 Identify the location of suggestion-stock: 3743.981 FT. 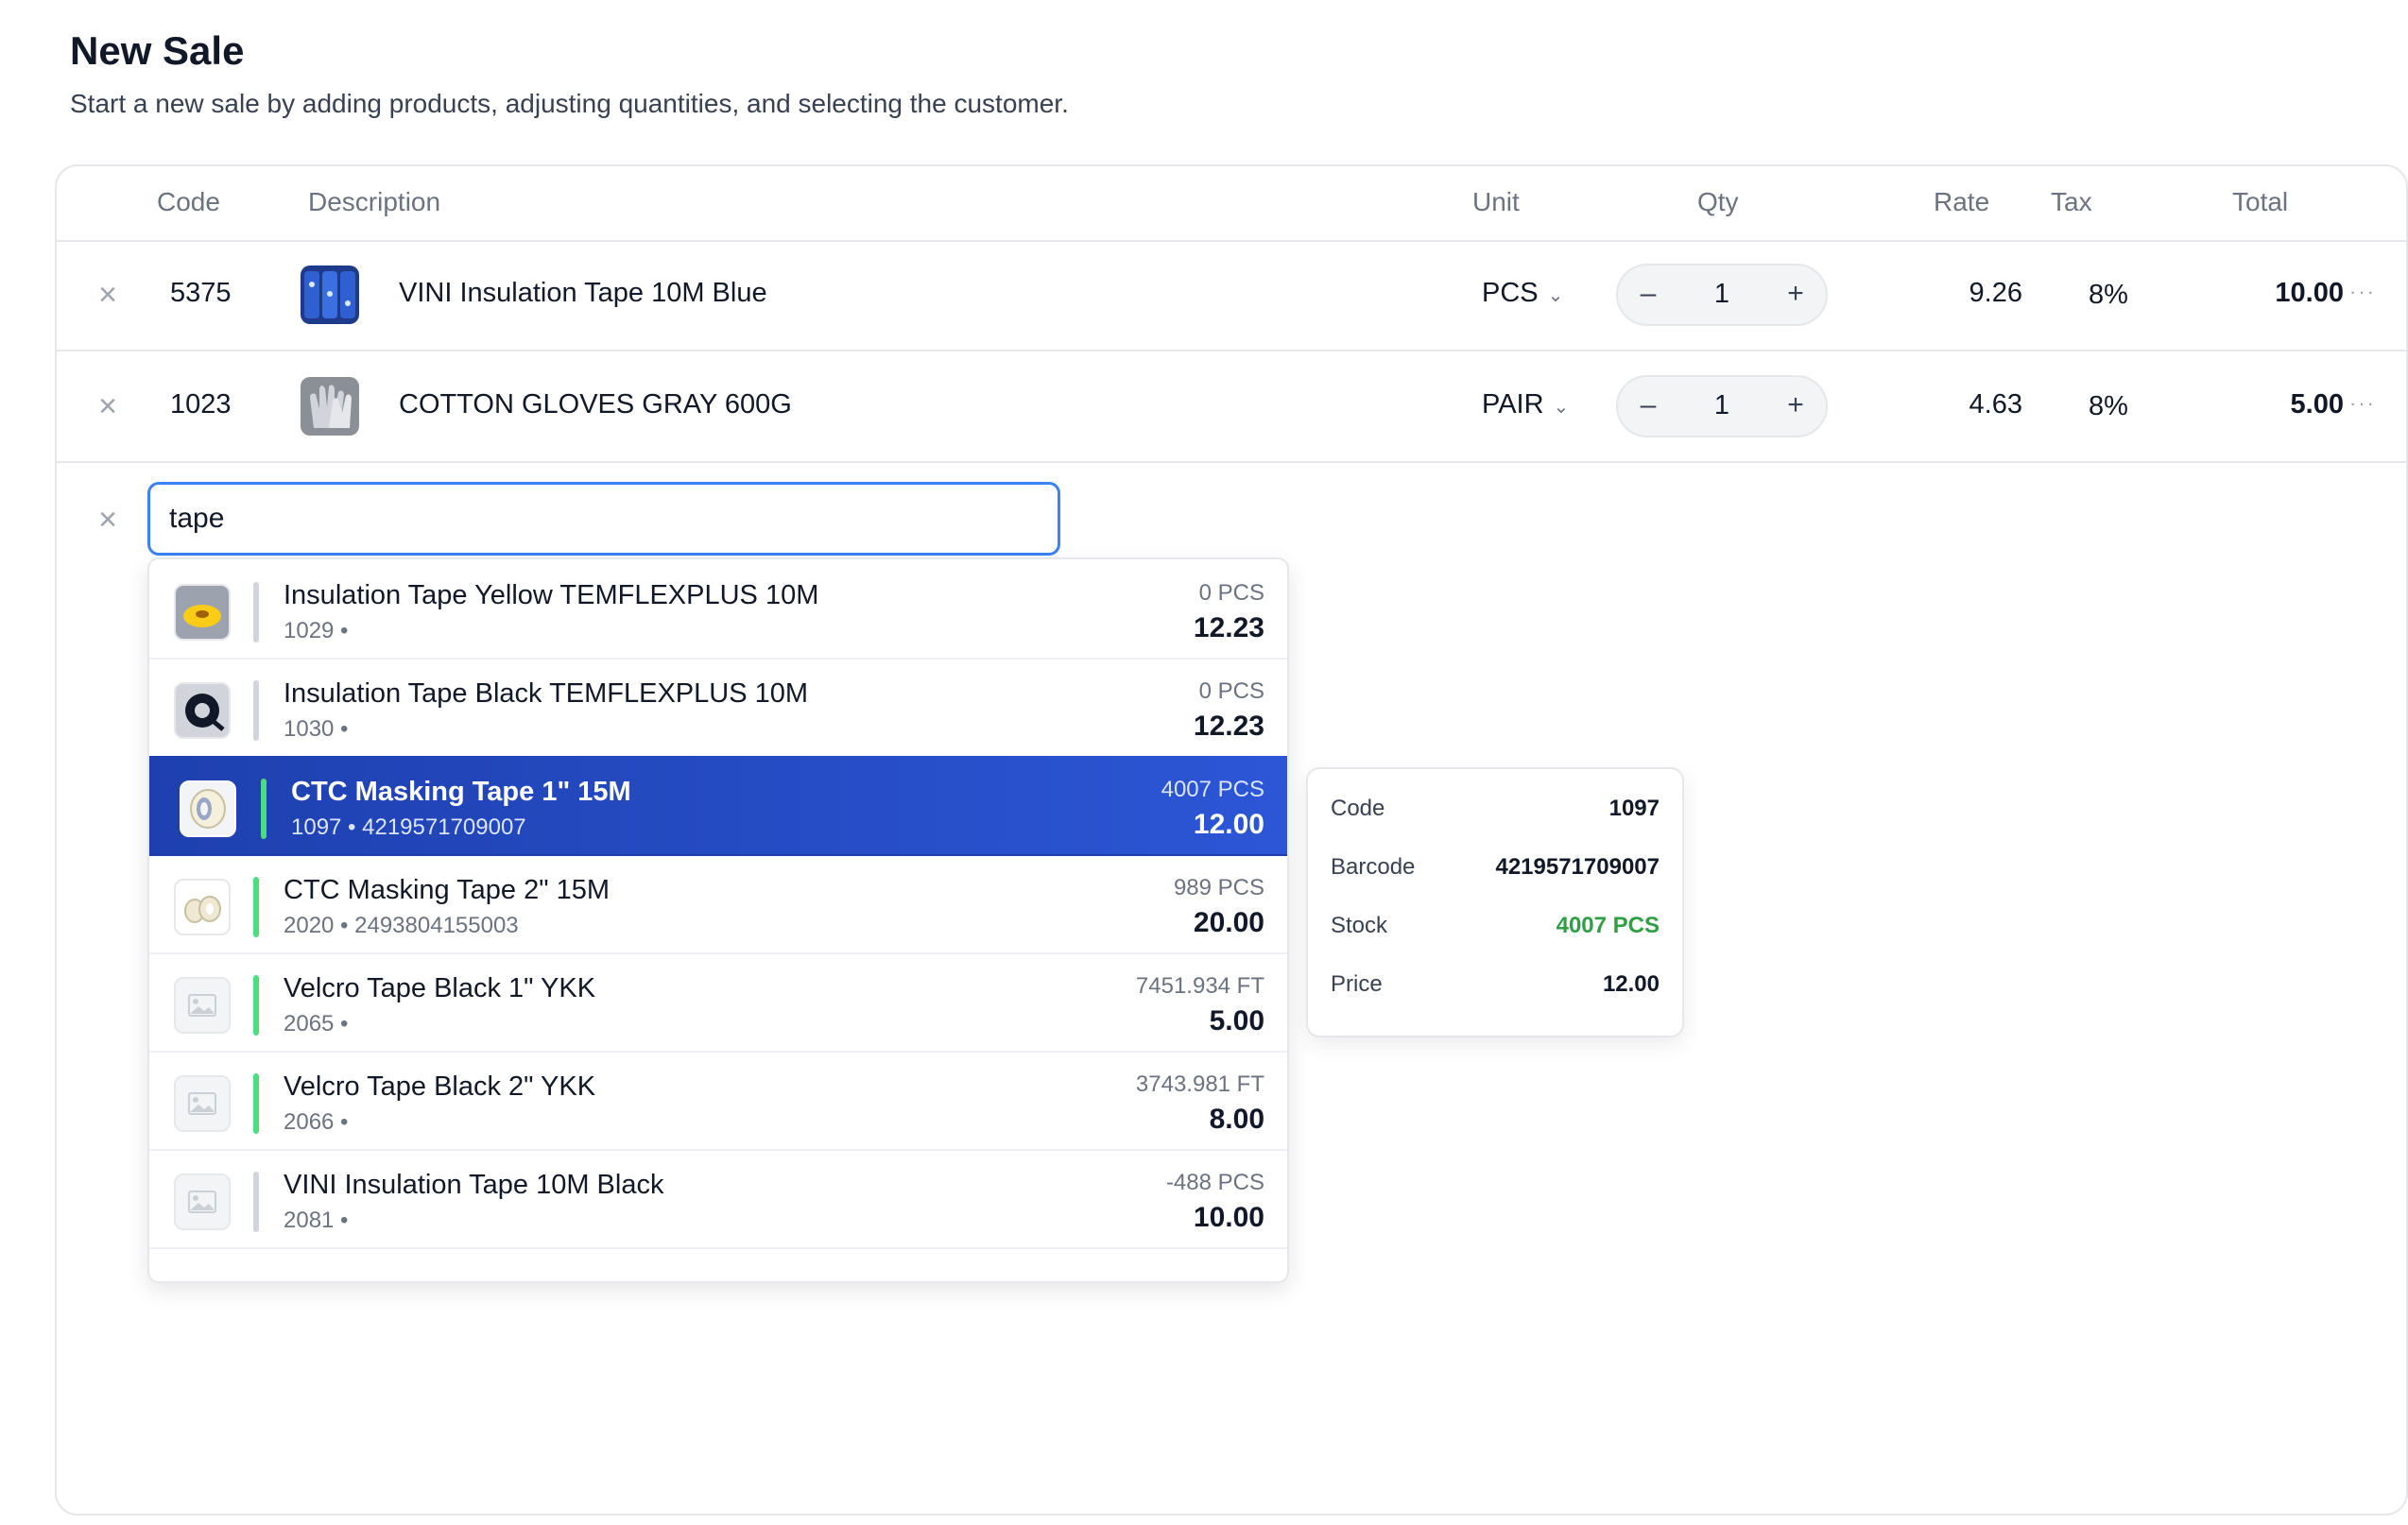
(1199, 1084).